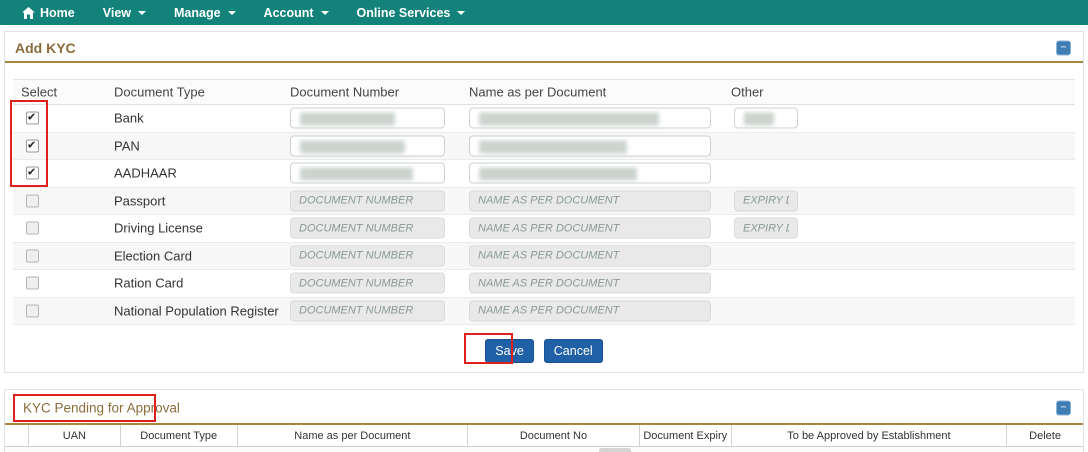  What do you see at coordinates (153, 256) in the screenshot?
I see `document-type-label: Election Card` at bounding box center [153, 256].